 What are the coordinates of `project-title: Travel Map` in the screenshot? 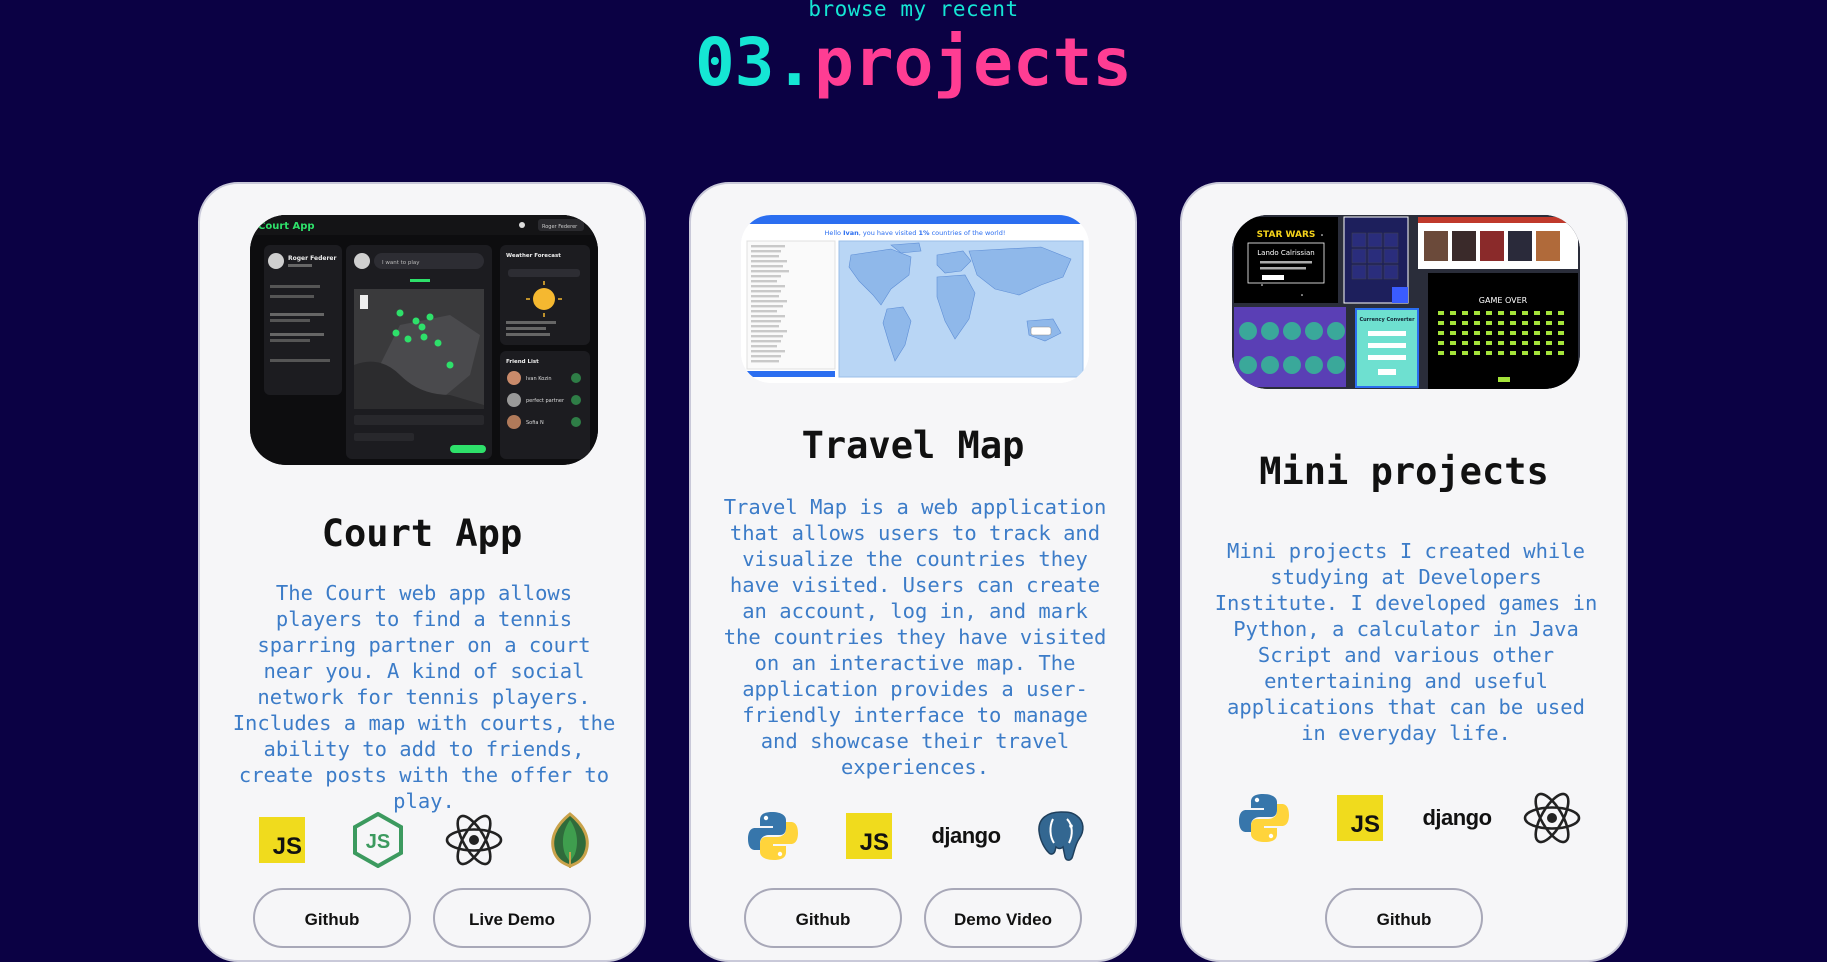 It's located at (913, 445).